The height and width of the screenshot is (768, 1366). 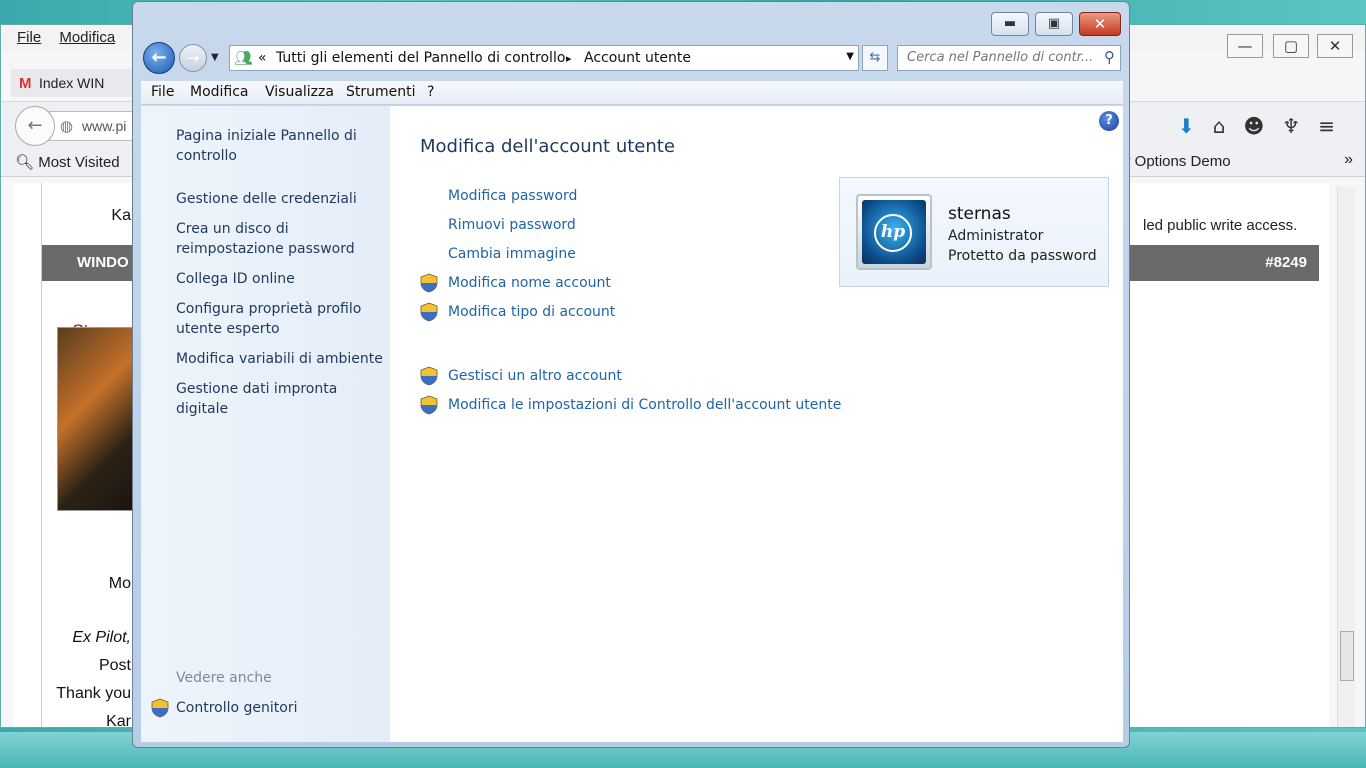 I want to click on account-picture: hp, so click(x=894, y=232).